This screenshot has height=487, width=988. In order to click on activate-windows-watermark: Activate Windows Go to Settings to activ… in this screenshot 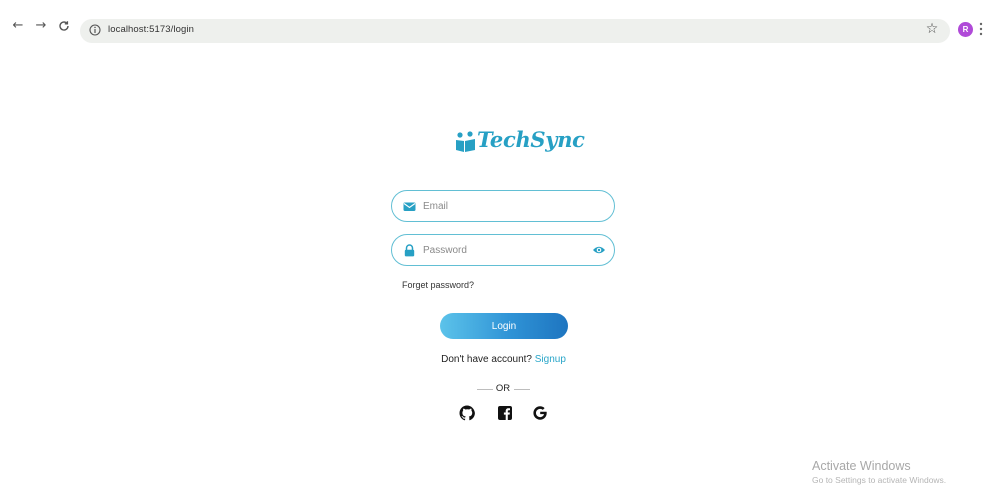, I will do `click(879, 472)`.